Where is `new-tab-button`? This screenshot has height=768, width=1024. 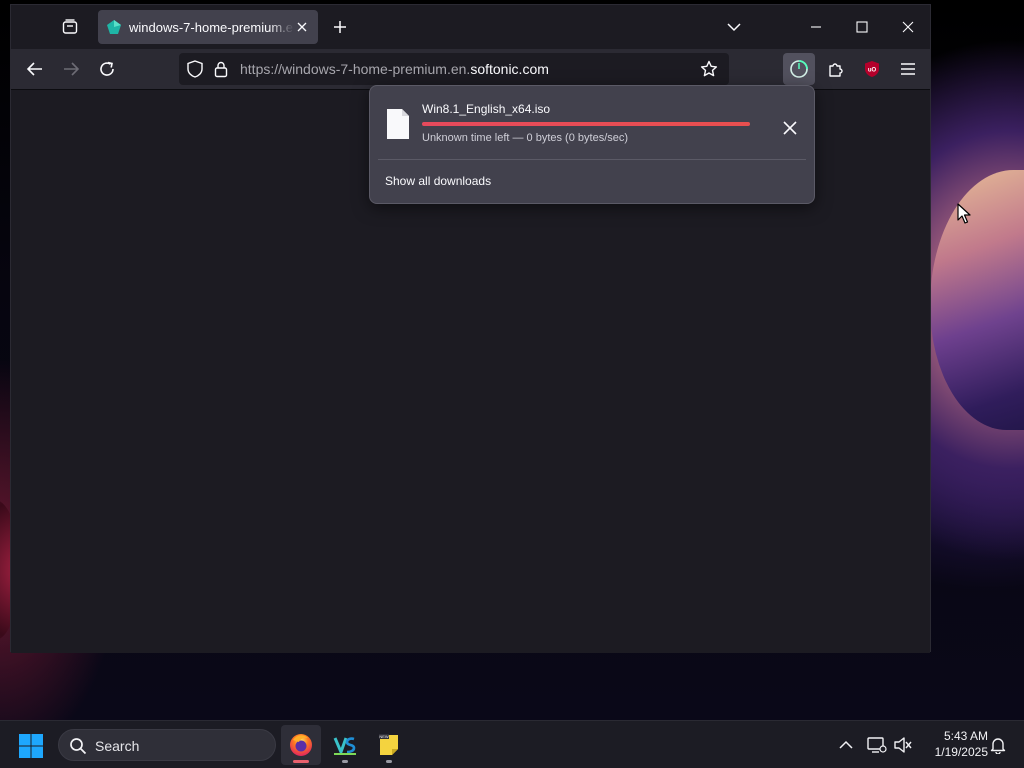
new-tab-button is located at coordinates (340, 27).